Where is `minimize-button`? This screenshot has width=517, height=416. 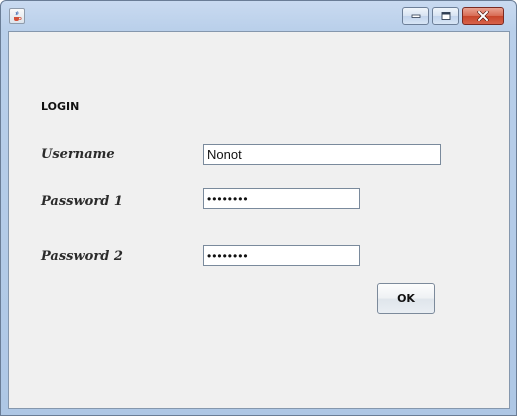
minimize-button is located at coordinates (415, 16).